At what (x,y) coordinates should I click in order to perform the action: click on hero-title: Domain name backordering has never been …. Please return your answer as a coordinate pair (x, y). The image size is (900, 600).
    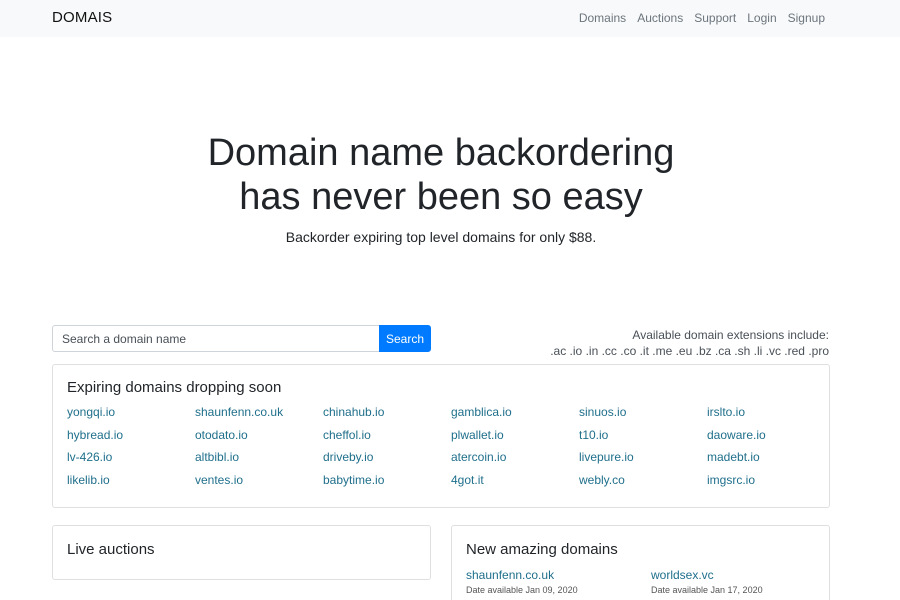
    Looking at the image, I should click on (441, 175).